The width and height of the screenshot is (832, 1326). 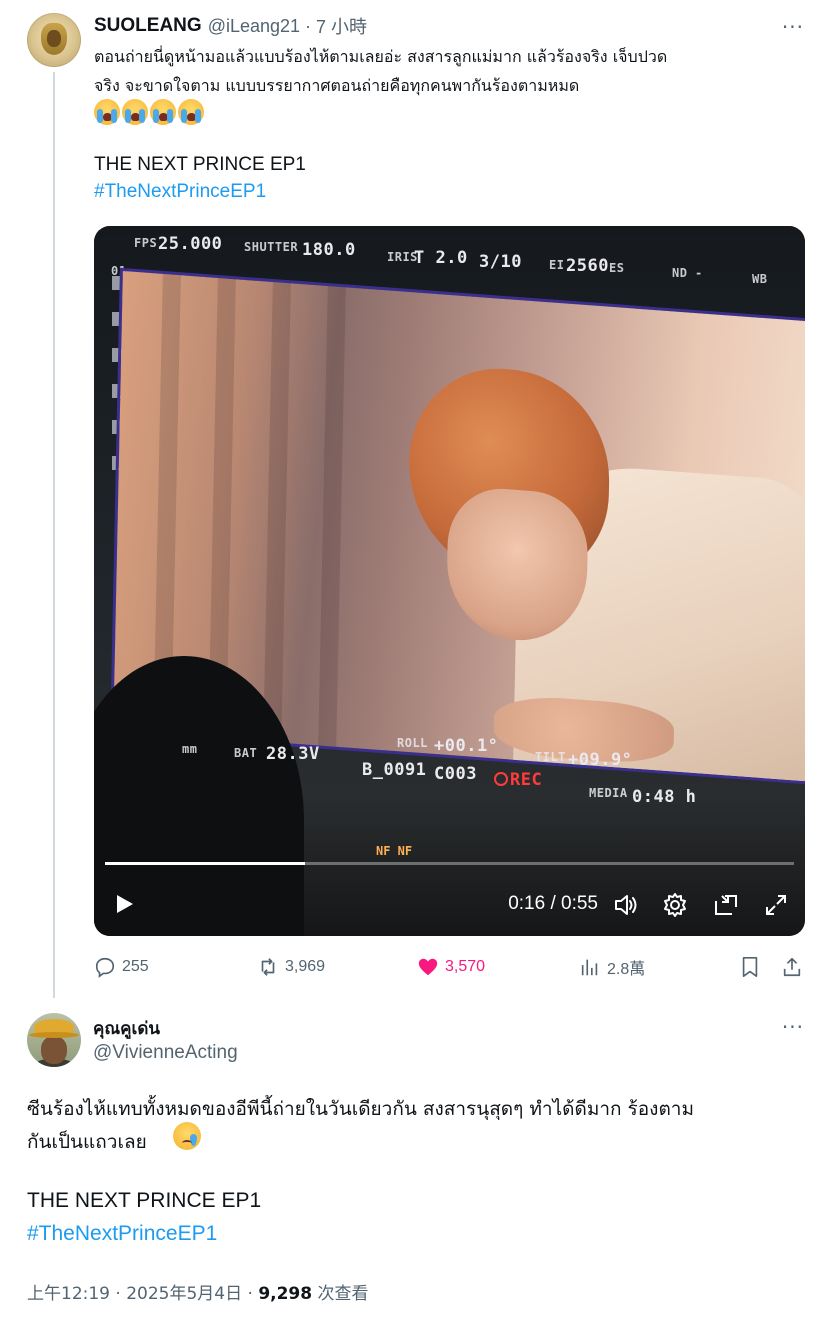 What do you see at coordinates (254, 26) in the screenshot?
I see `handle: @iLeang21` at bounding box center [254, 26].